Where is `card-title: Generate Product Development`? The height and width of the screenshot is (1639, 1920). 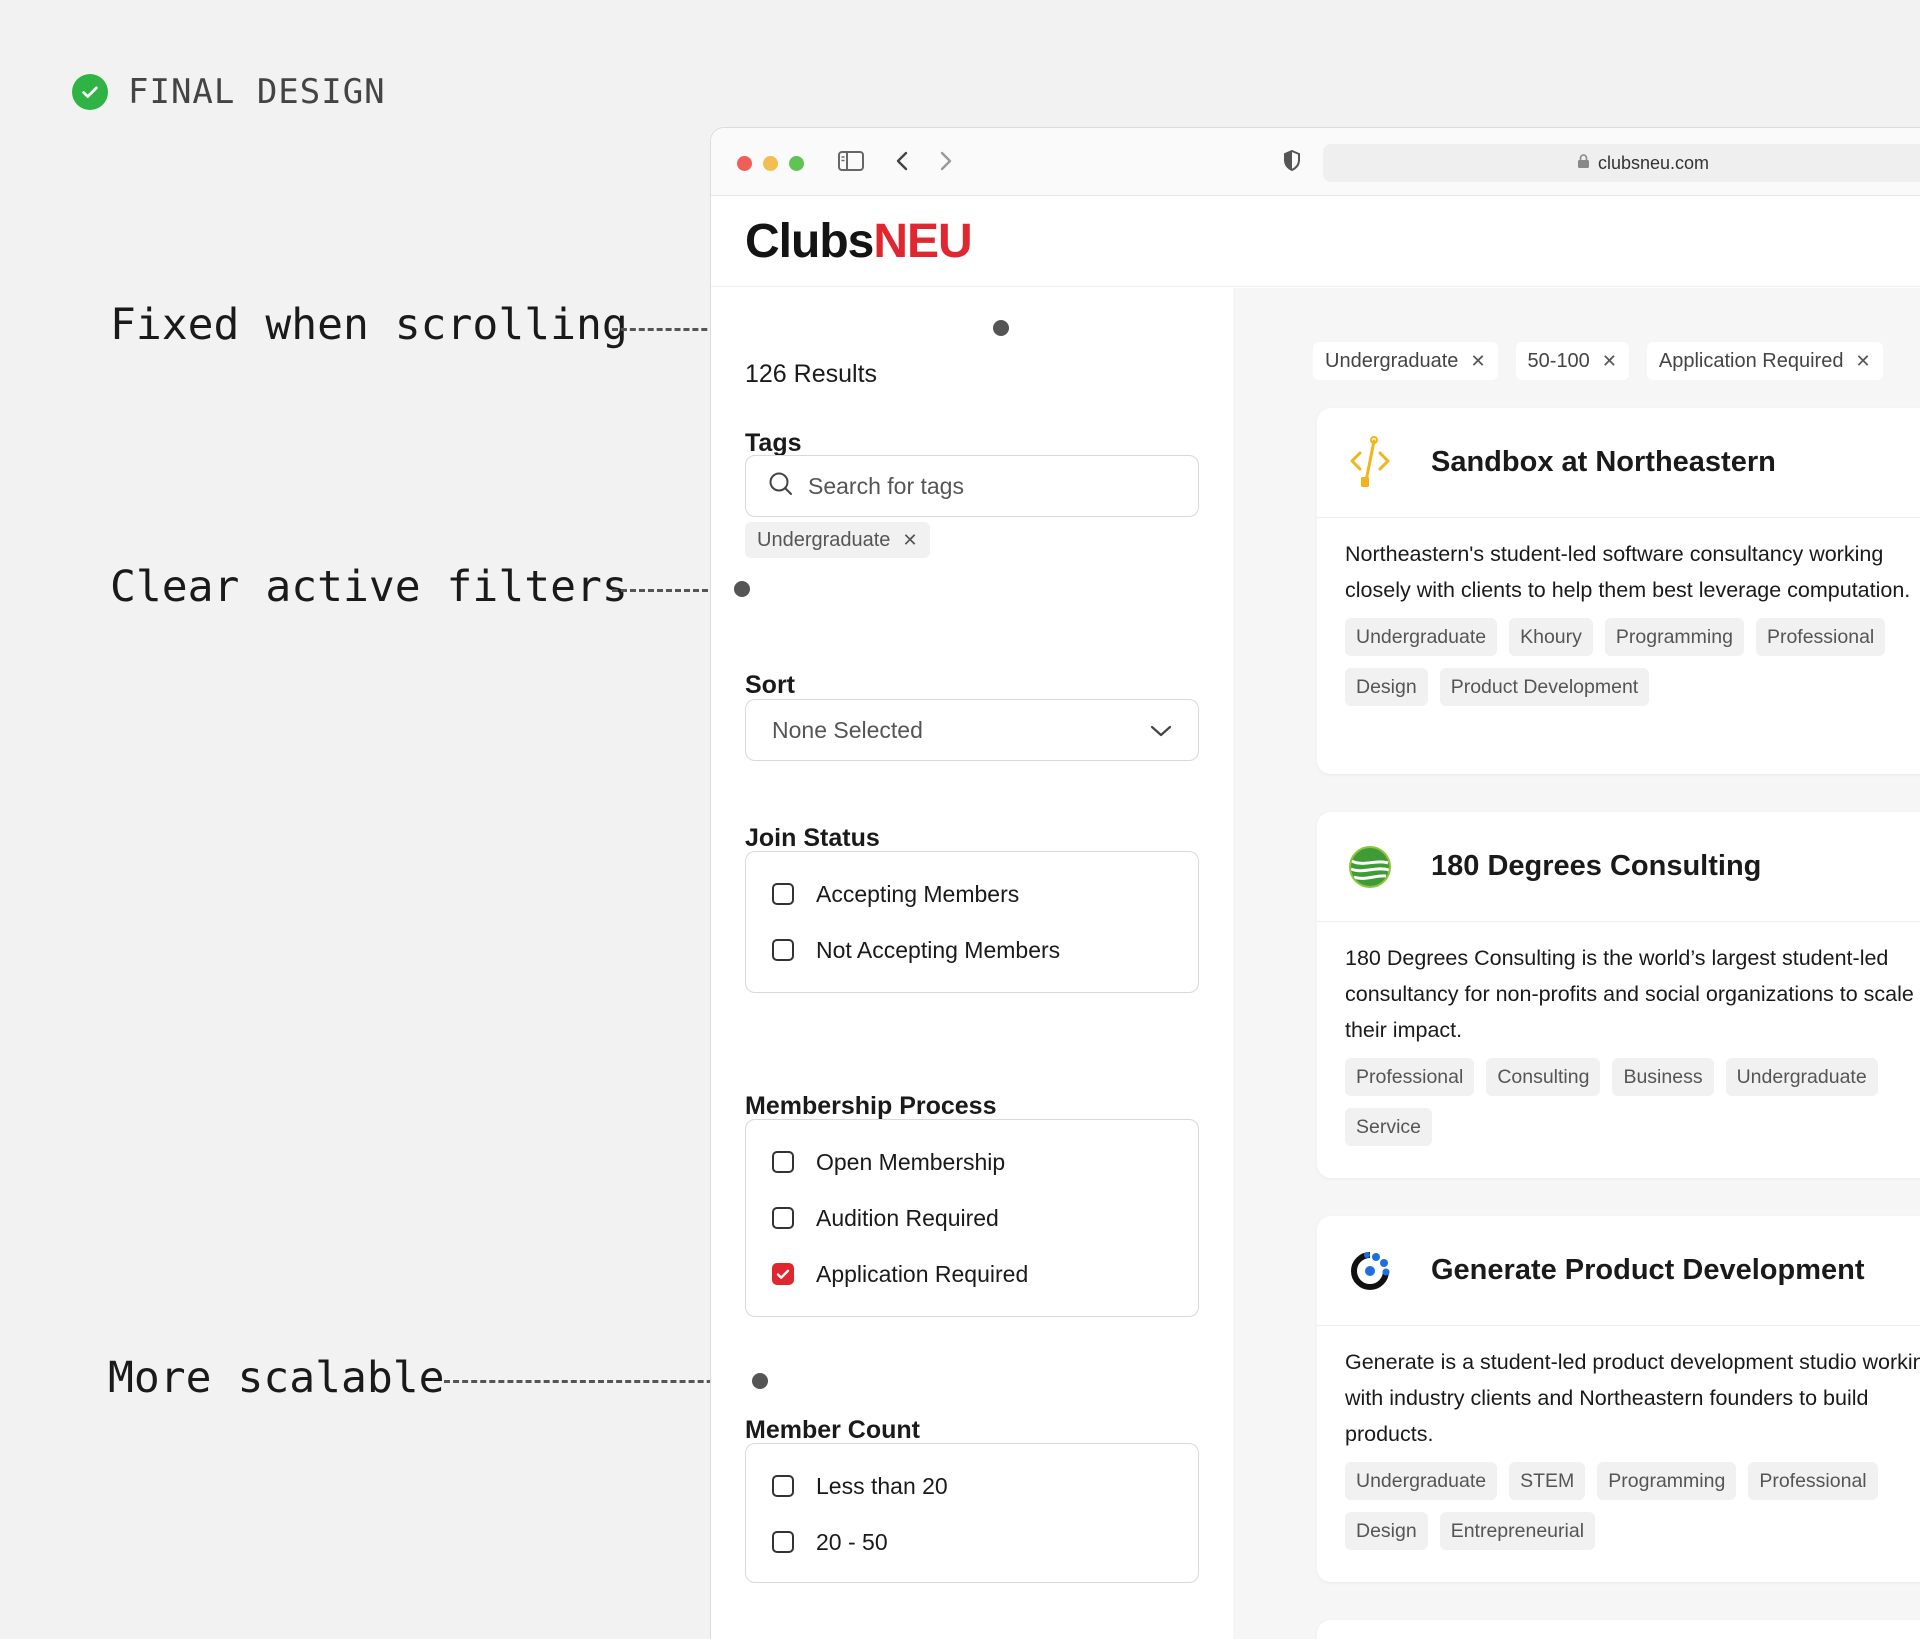 card-title: Generate Product Development is located at coordinates (1648, 1270).